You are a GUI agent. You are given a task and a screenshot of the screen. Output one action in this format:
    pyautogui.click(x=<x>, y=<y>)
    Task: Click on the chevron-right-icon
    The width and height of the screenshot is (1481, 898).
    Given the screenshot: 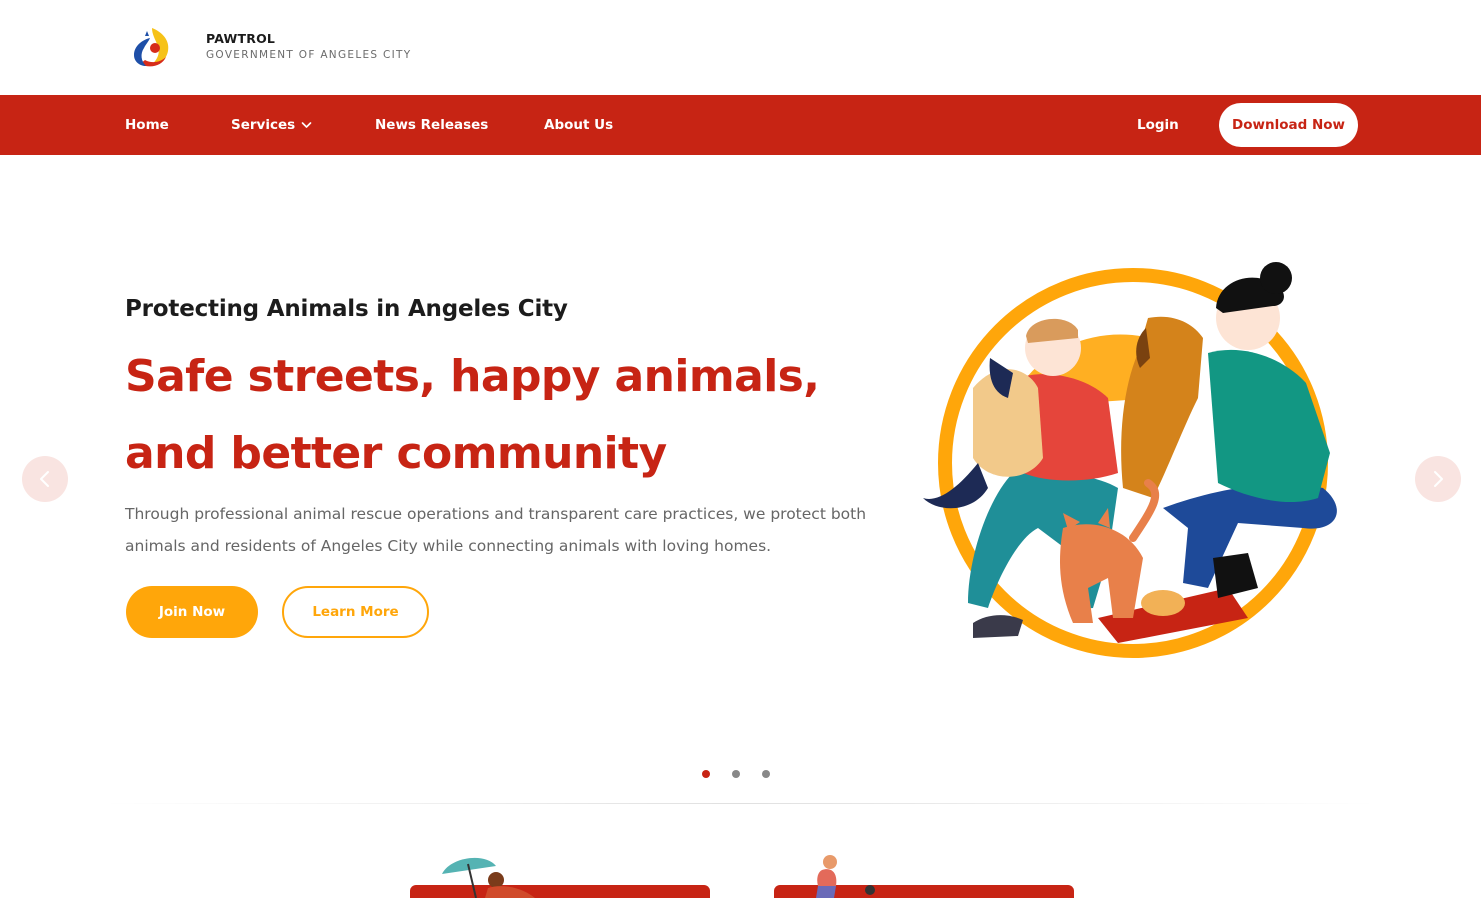 What is the action you would take?
    pyautogui.click(x=1438, y=479)
    